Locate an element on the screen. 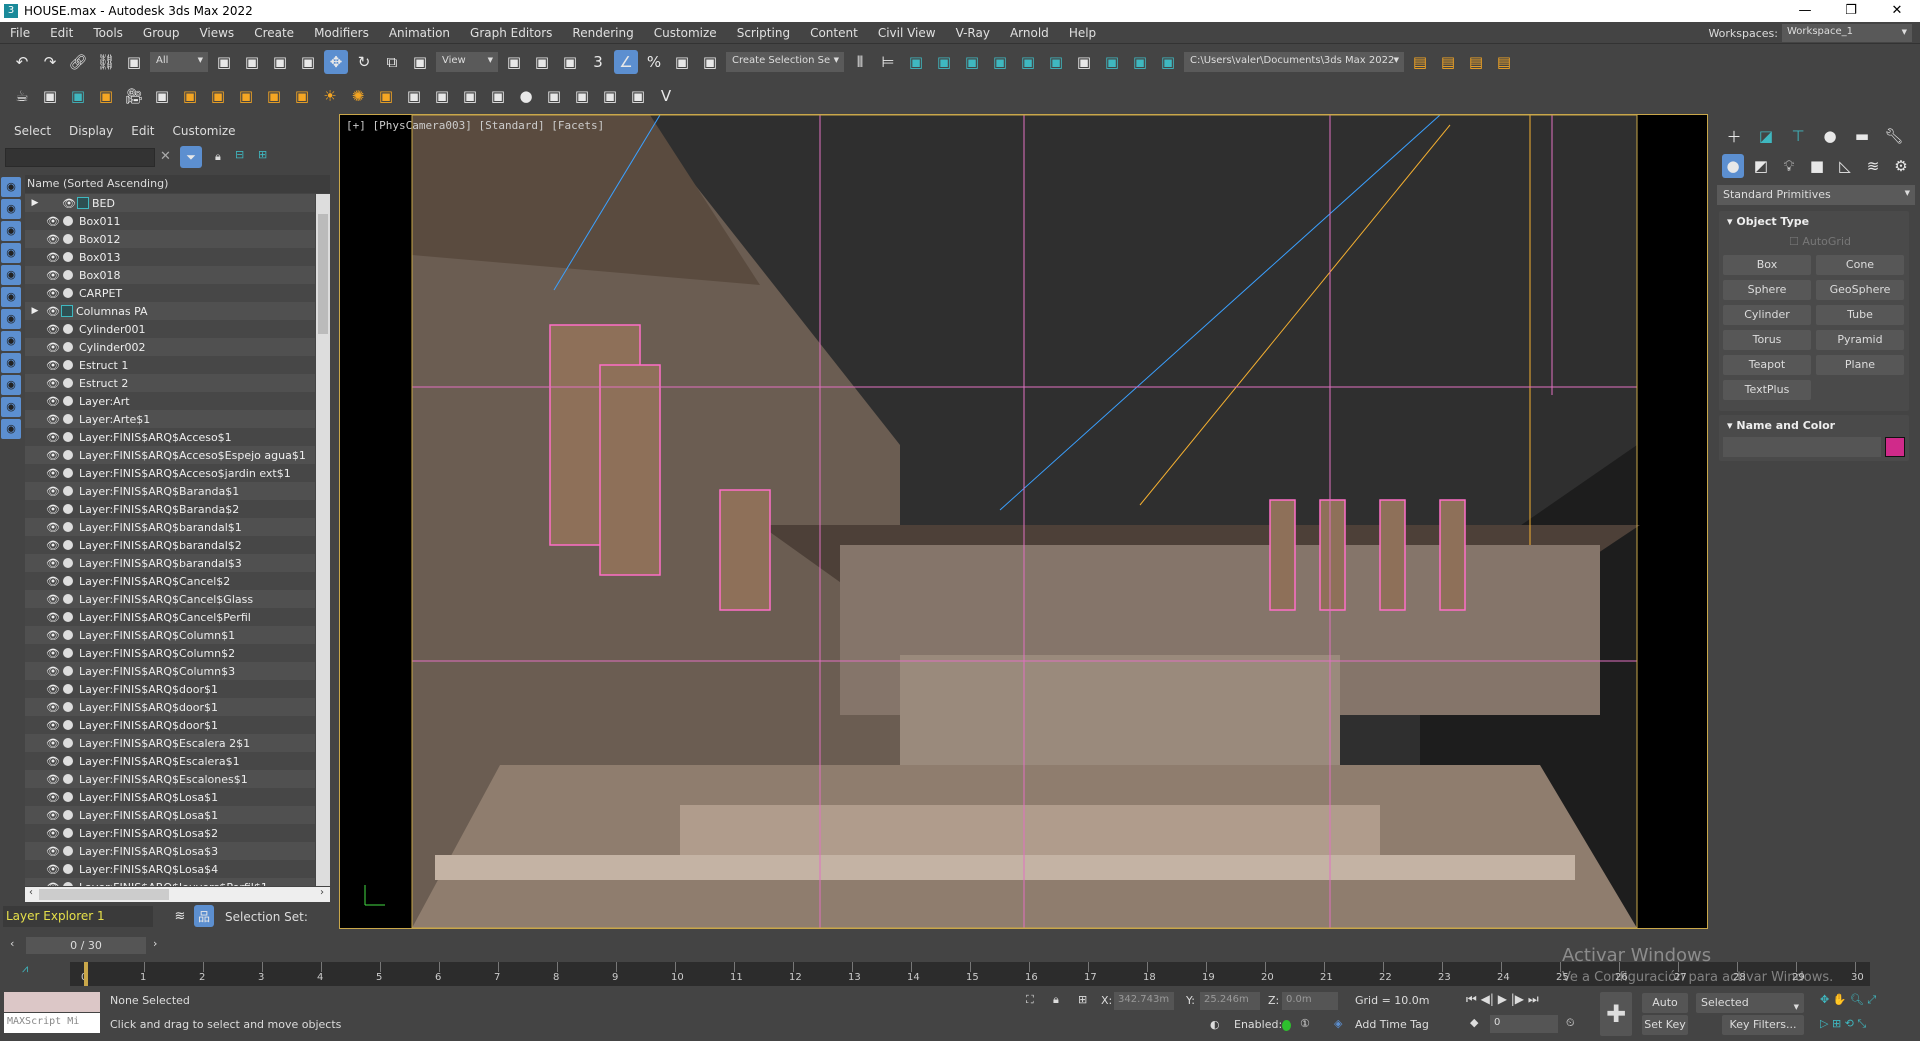 The image size is (1920, 1041). display-cameras-icon: ◉ is located at coordinates (11, 253).